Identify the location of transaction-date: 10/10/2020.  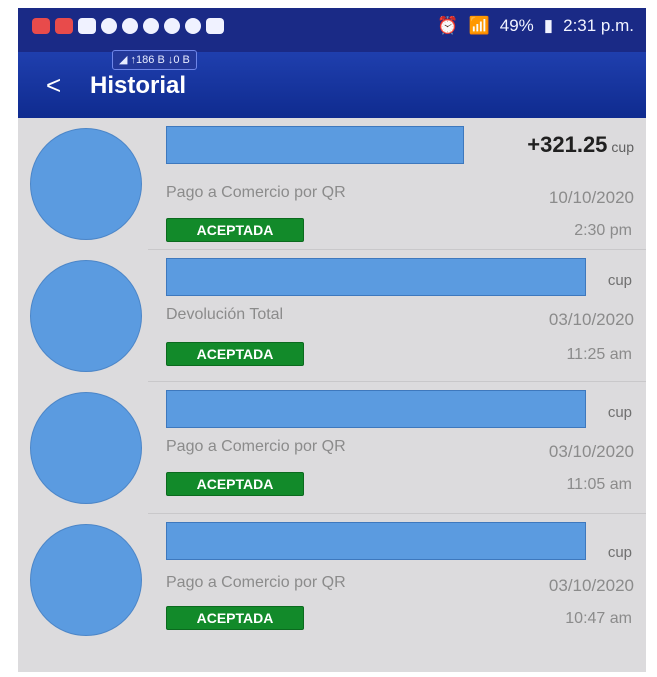
(591, 197).